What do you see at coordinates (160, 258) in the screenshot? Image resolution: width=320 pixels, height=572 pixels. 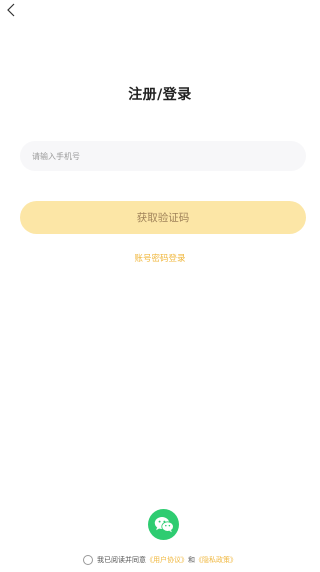 I see `password-login-link: 账号密码登录` at bounding box center [160, 258].